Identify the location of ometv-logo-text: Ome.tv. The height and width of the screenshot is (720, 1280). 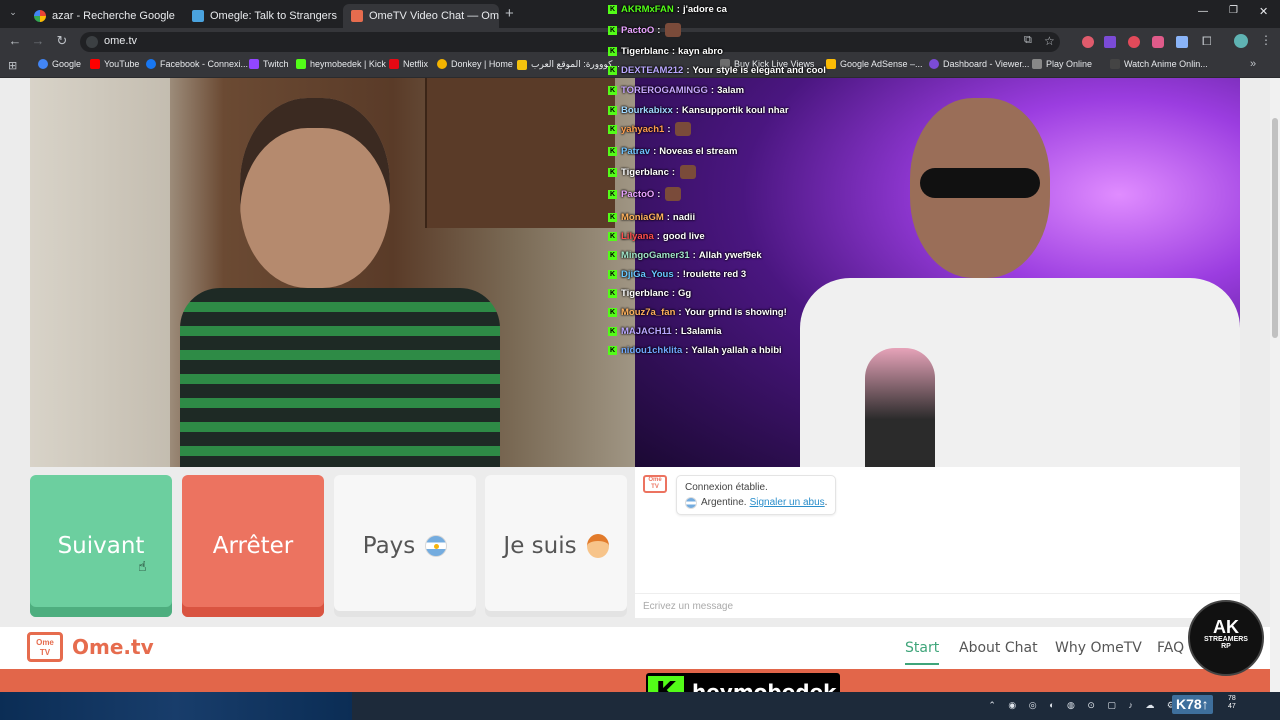
(113, 647).